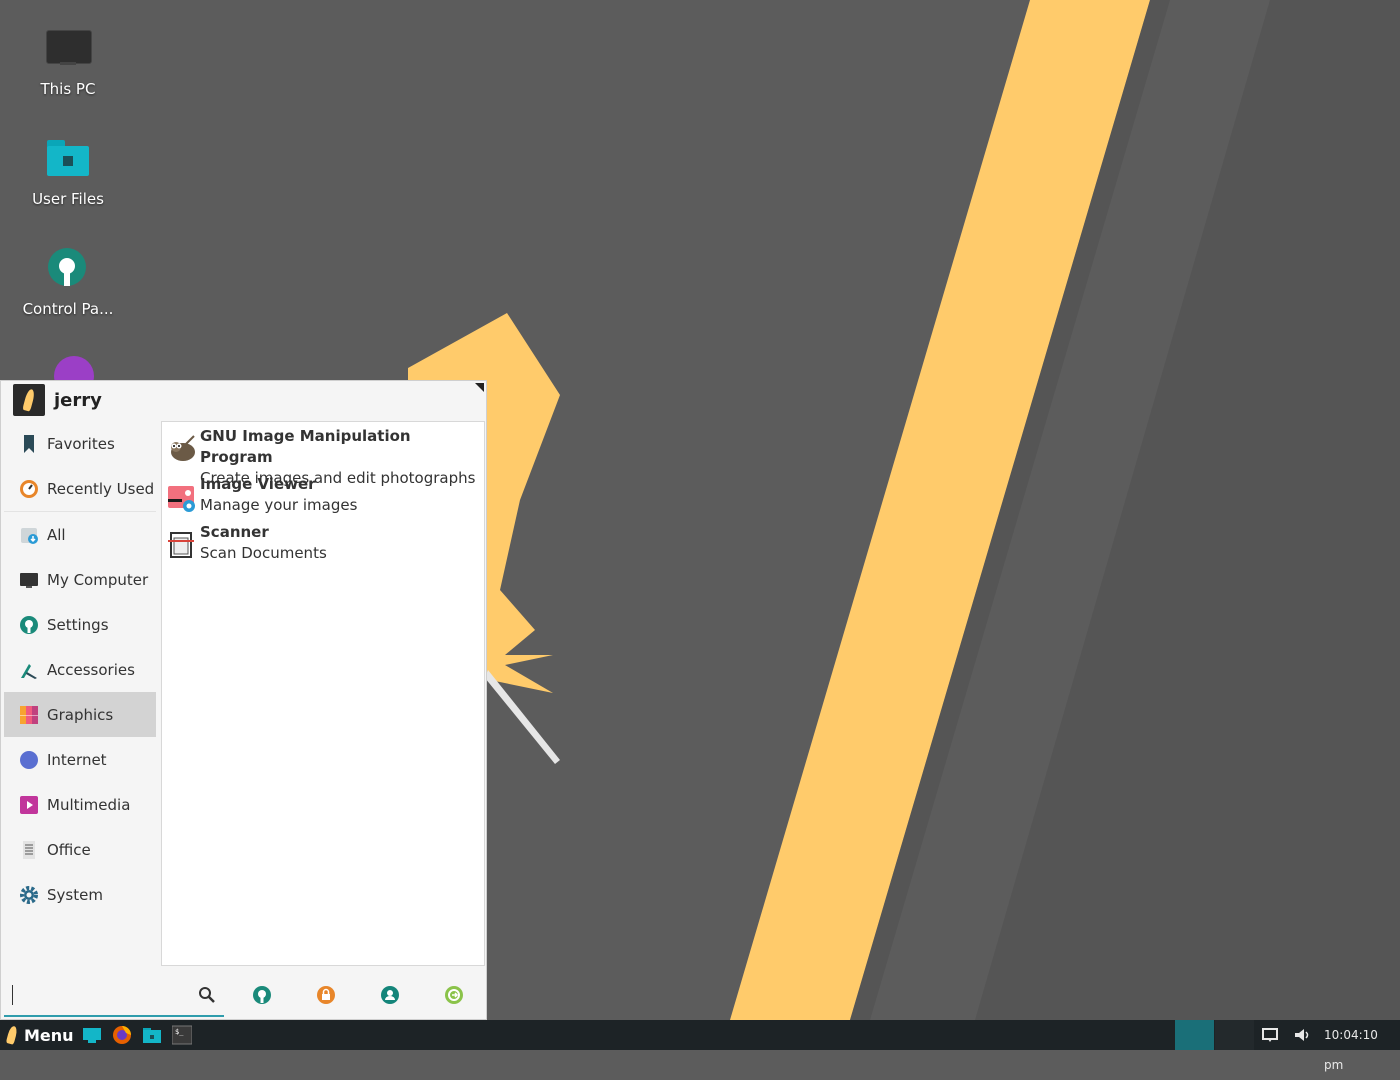 The image size is (1400, 1080). Describe the element at coordinates (114, 1016) in the screenshot. I see `search-underline` at that location.